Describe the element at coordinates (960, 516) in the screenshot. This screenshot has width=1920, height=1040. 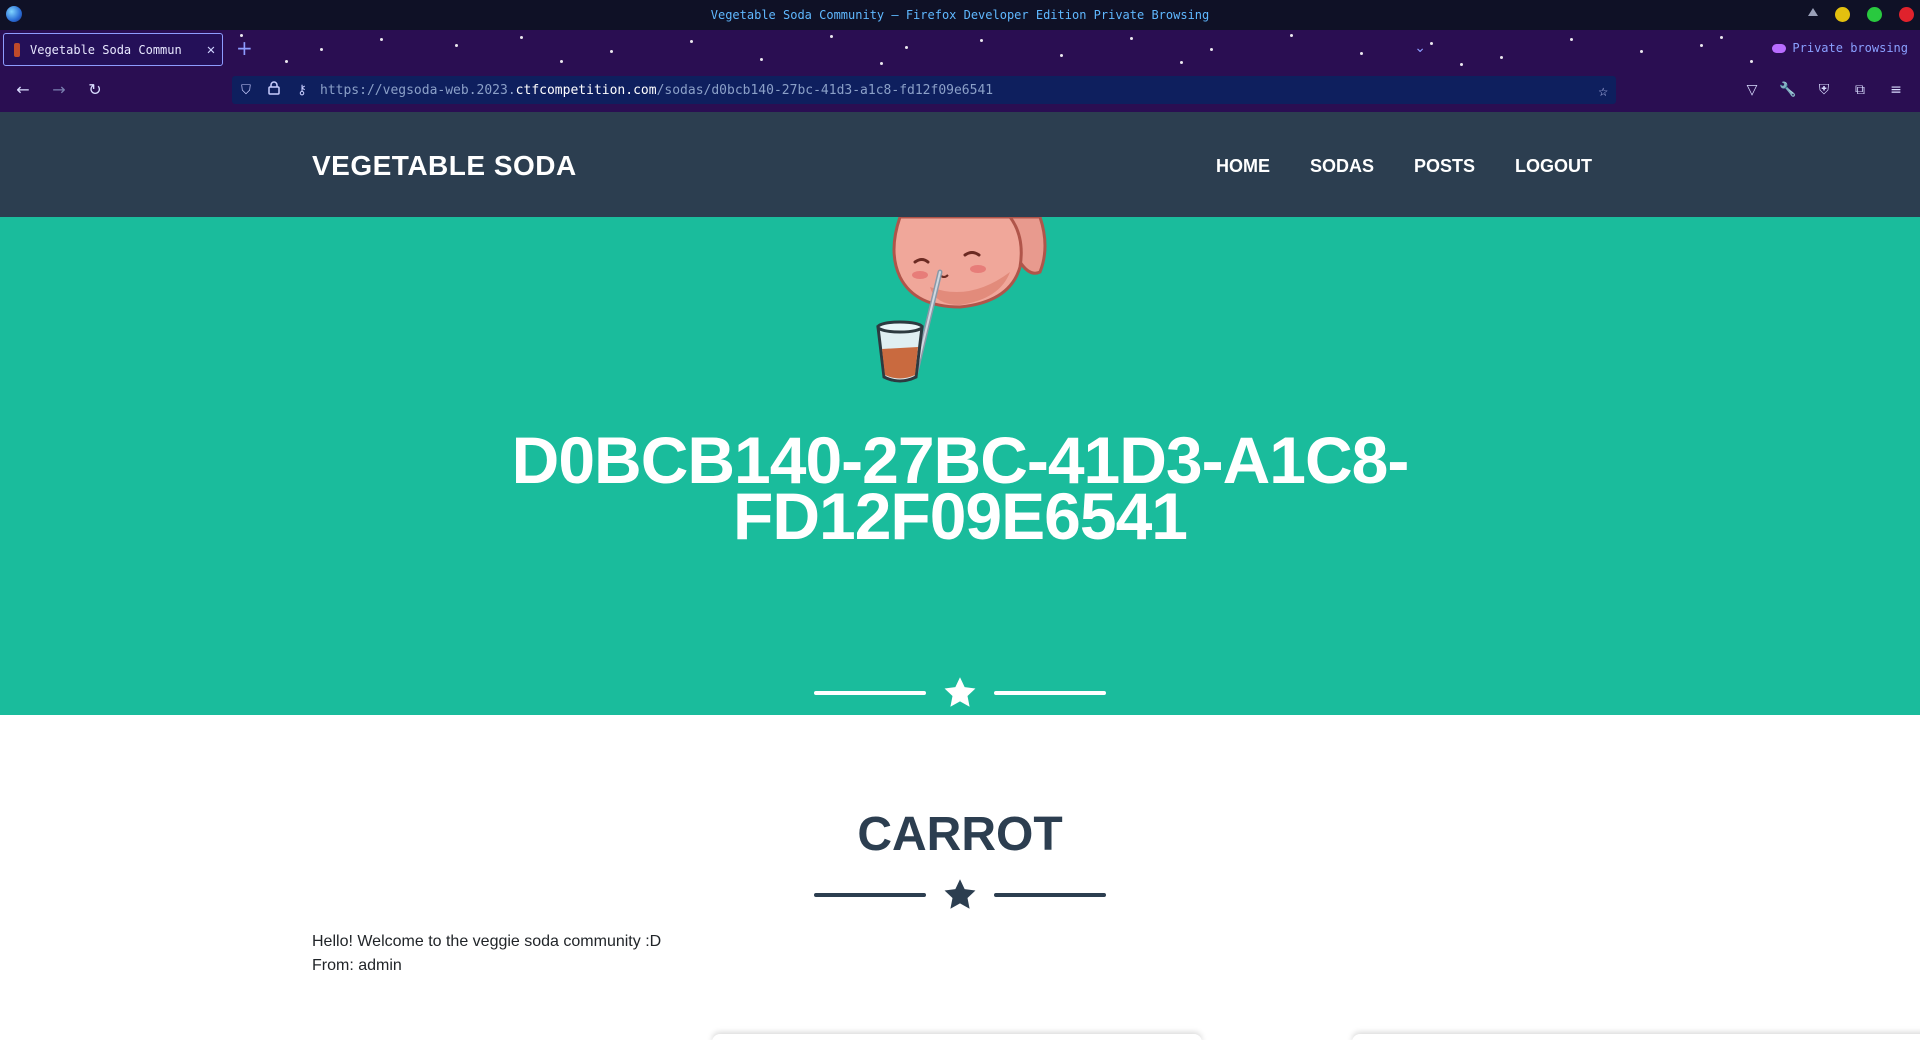
I see `masthead-title-line2: FD12F09E6541` at that location.